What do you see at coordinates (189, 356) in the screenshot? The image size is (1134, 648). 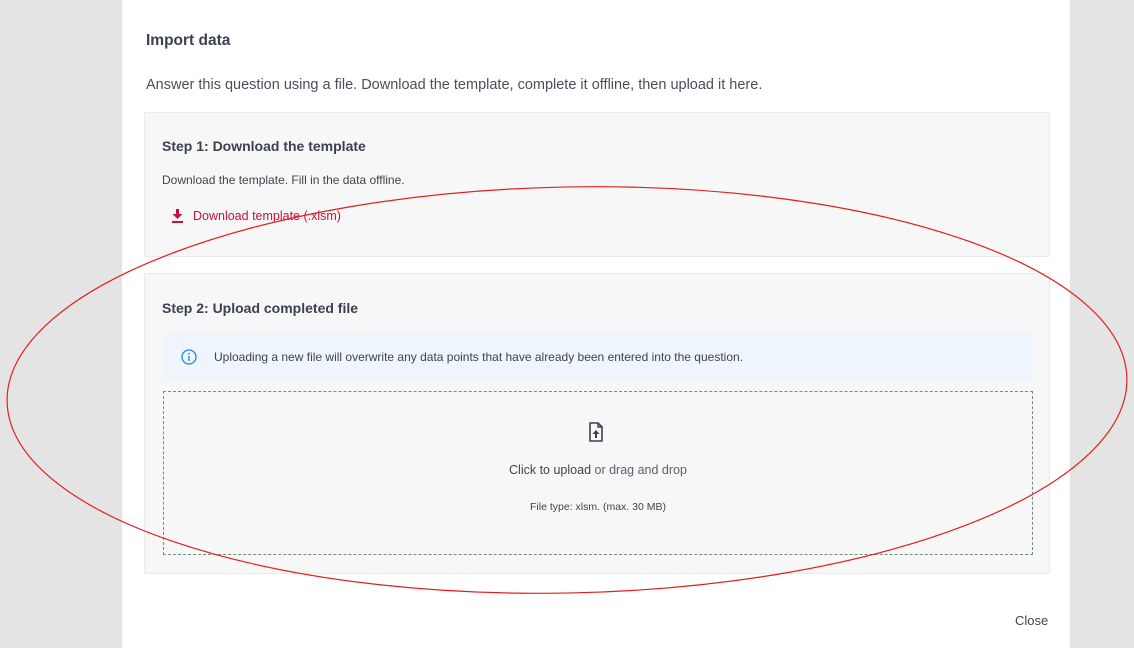 I see `info-icon` at bounding box center [189, 356].